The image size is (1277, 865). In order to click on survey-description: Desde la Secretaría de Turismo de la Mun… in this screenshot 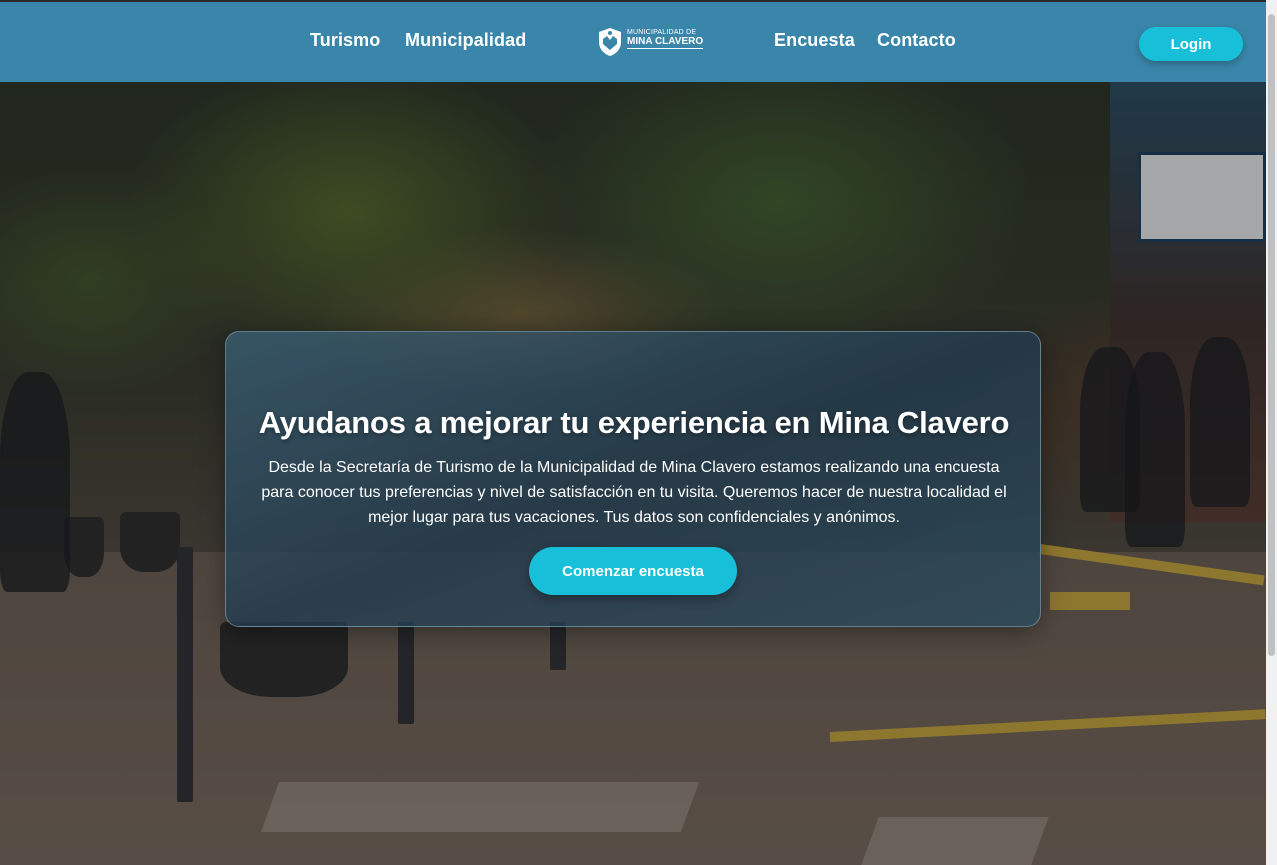, I will do `click(634, 492)`.